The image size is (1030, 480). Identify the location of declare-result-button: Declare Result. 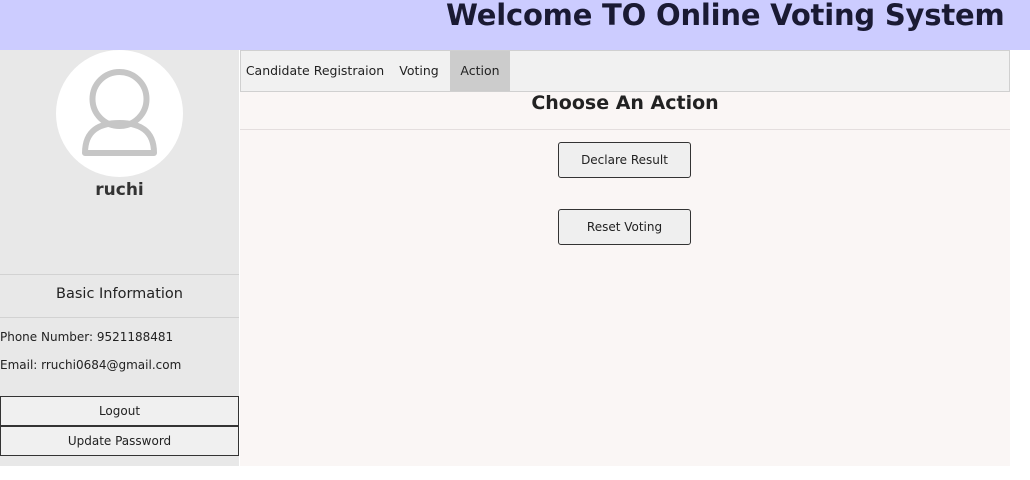
(624, 160).